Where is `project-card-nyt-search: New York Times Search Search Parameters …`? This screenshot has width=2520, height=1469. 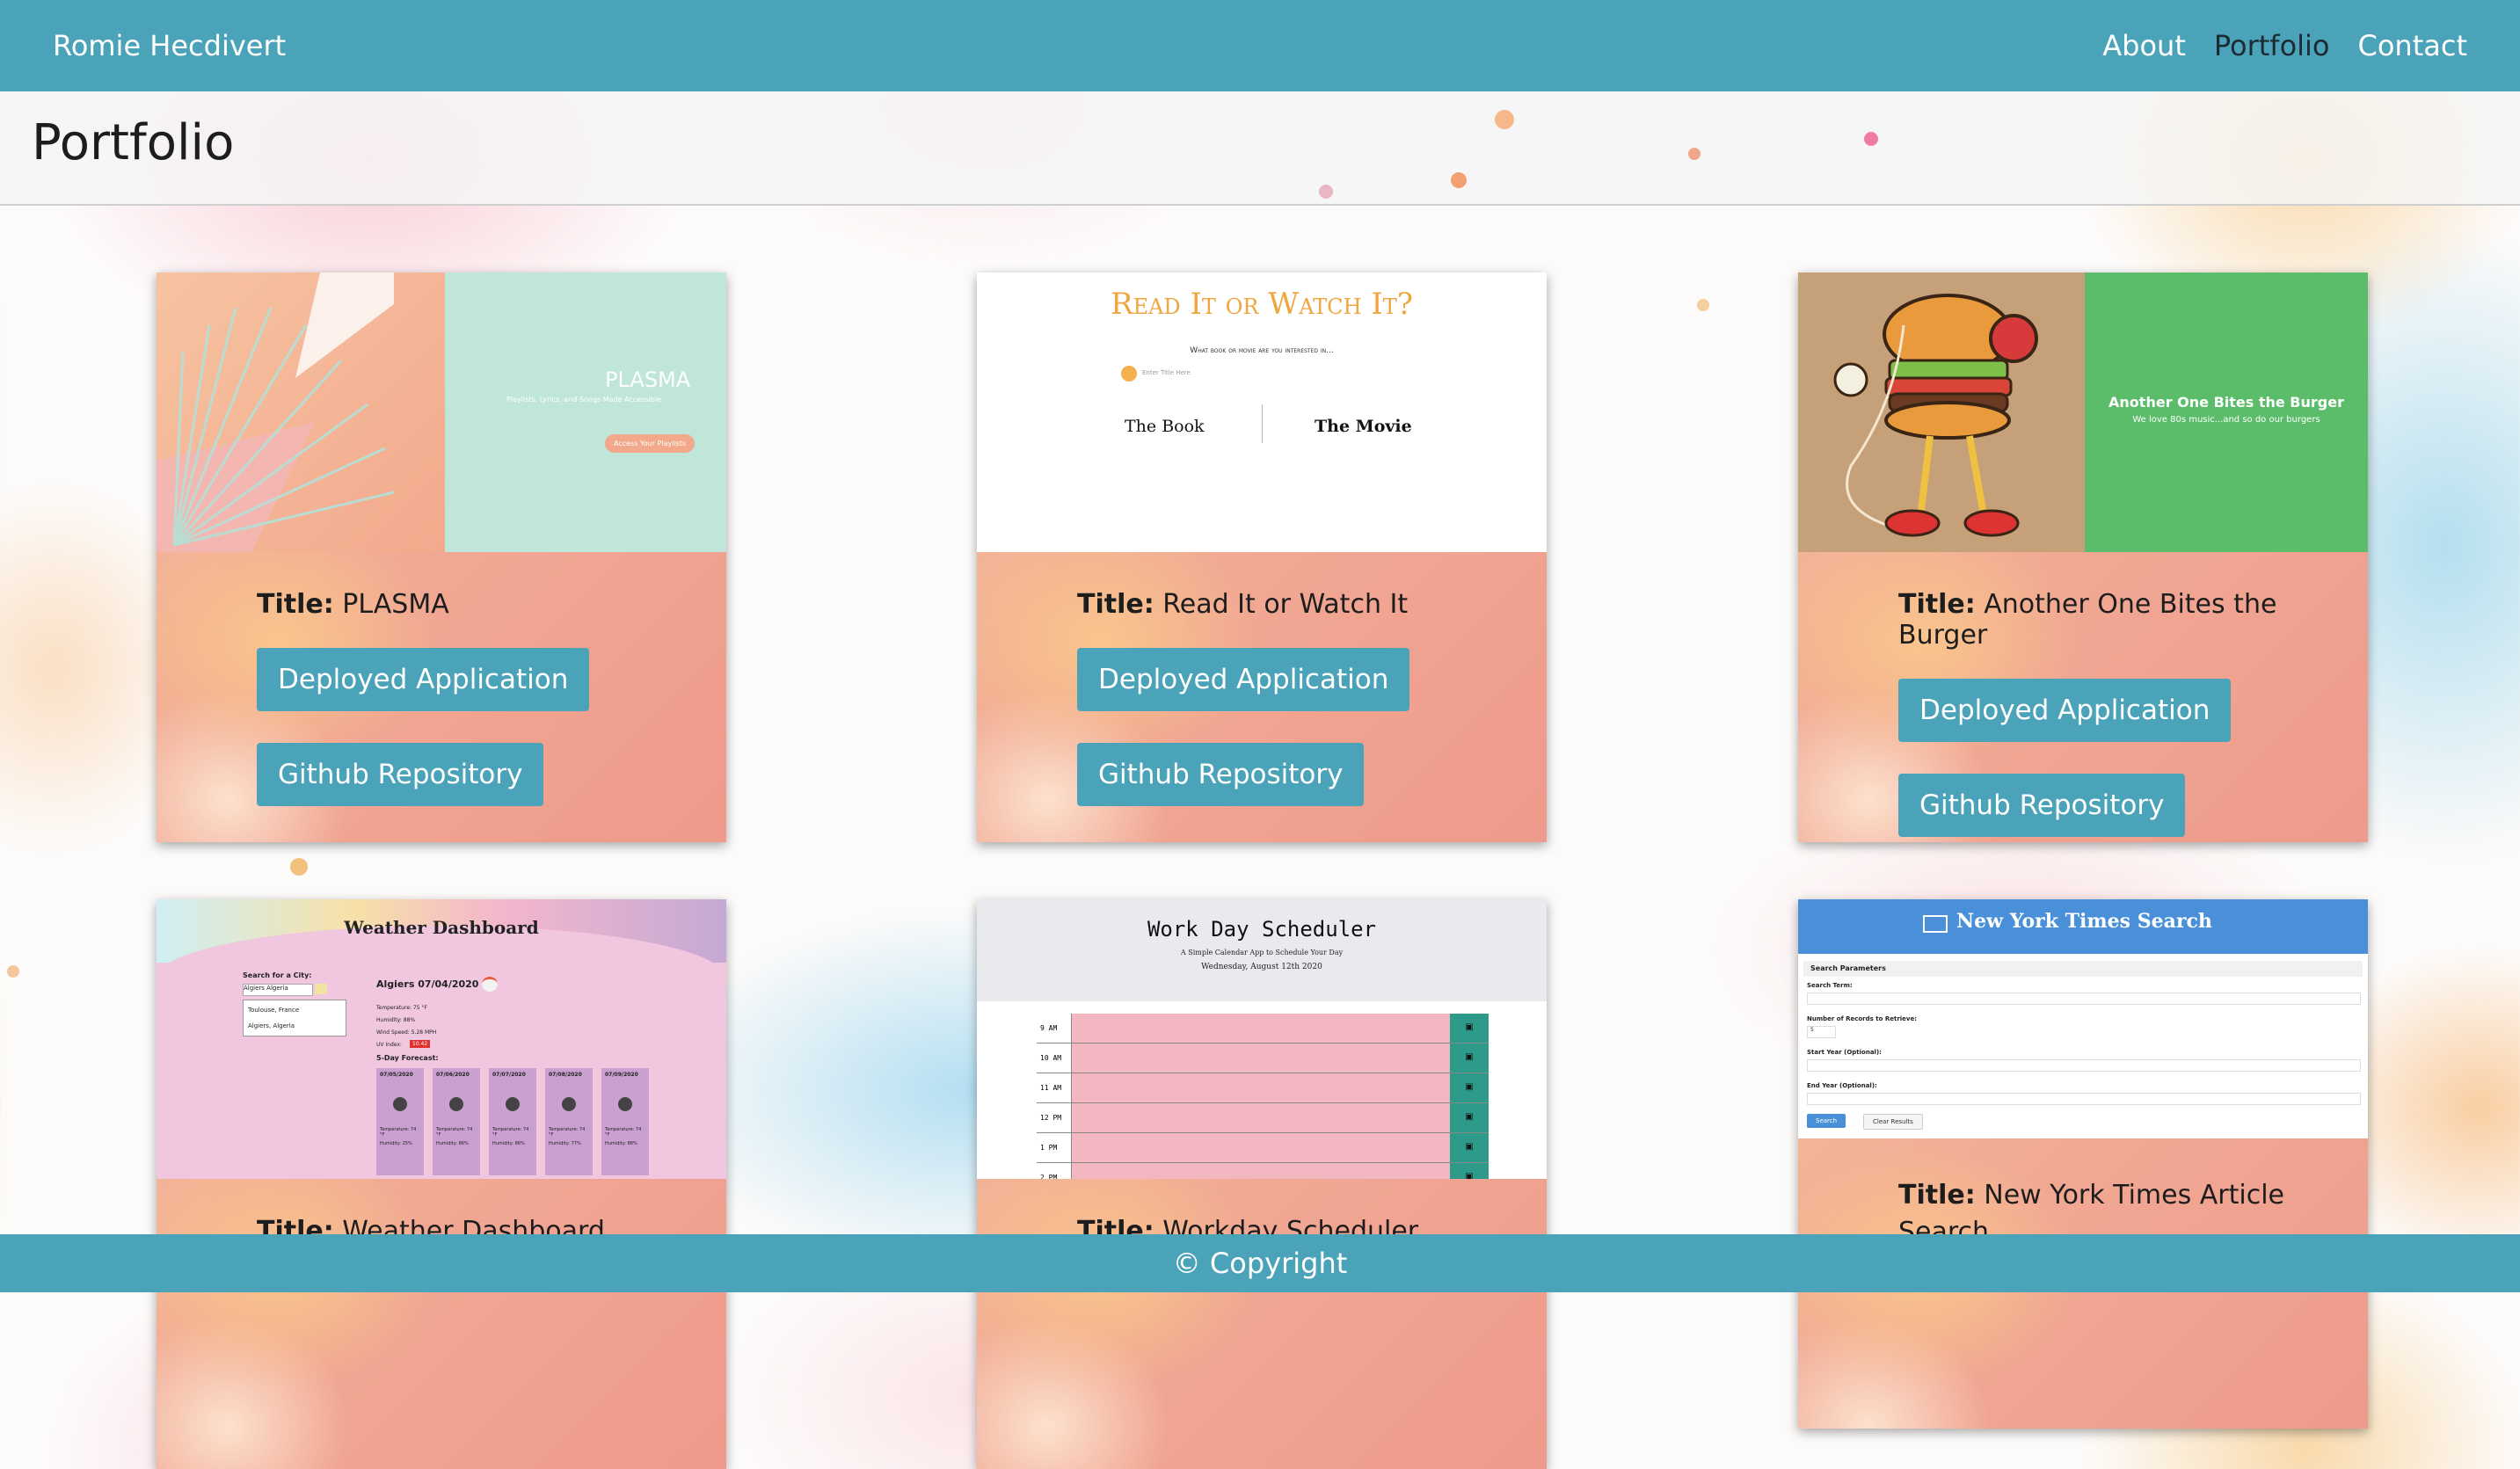 project-card-nyt-search: New York Times Search Search Parameters … is located at coordinates (2083, 1164).